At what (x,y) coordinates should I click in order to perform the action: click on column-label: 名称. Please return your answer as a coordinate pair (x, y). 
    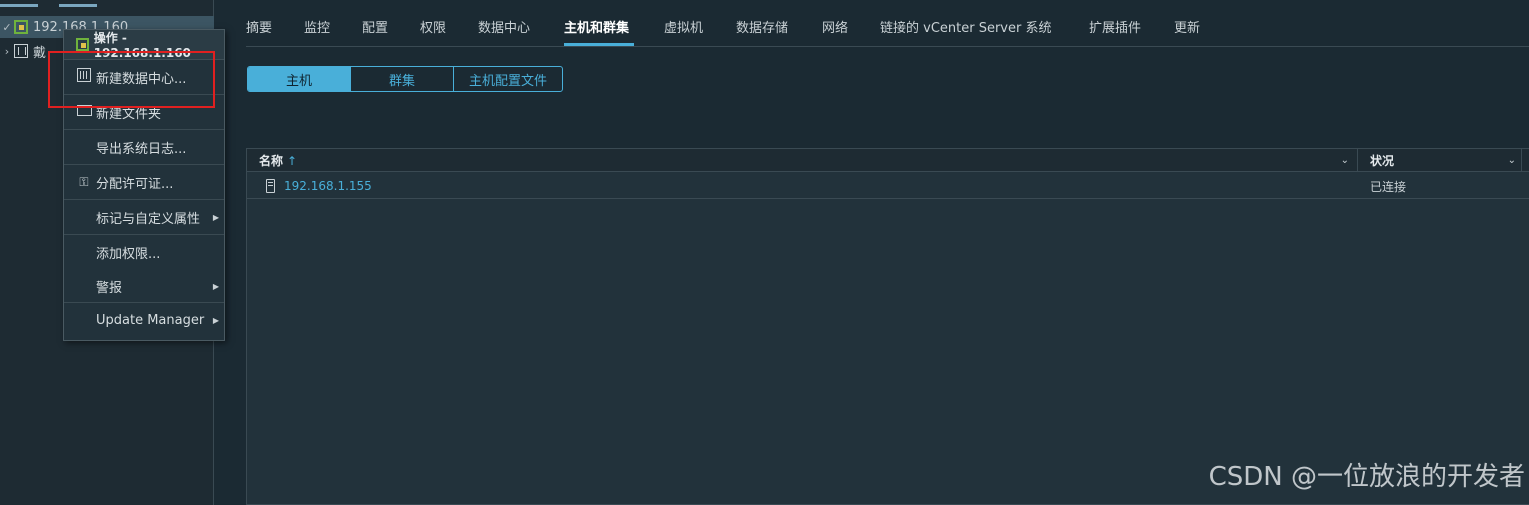
    Looking at the image, I should click on (271, 161).